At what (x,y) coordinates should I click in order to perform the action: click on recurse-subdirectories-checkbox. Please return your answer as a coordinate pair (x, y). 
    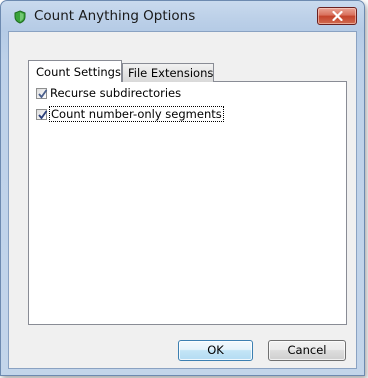
    Looking at the image, I should click on (42, 93).